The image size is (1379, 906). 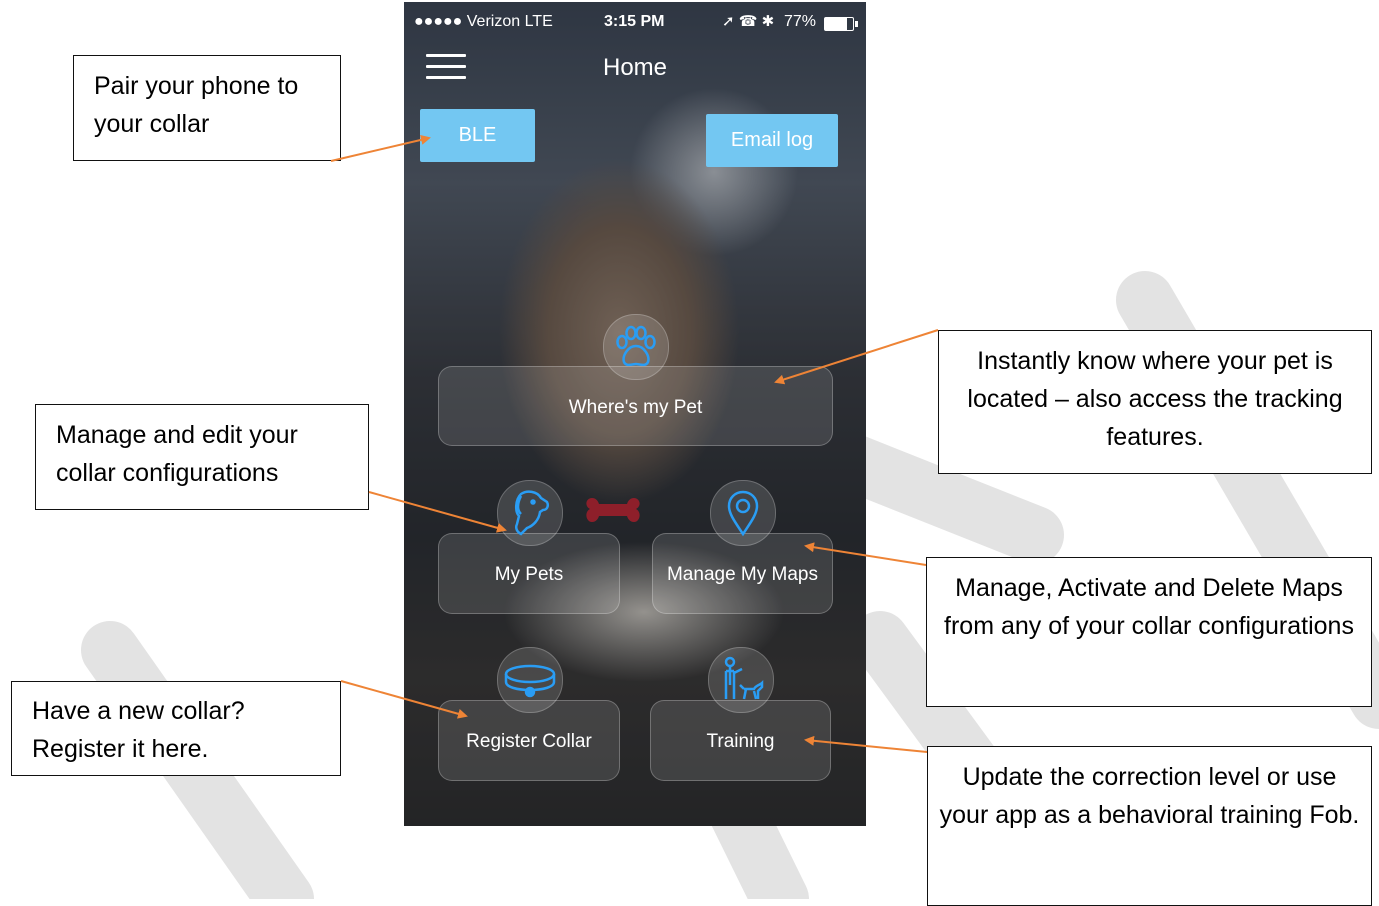 What do you see at coordinates (530, 680) in the screenshot?
I see `collar-icon` at bounding box center [530, 680].